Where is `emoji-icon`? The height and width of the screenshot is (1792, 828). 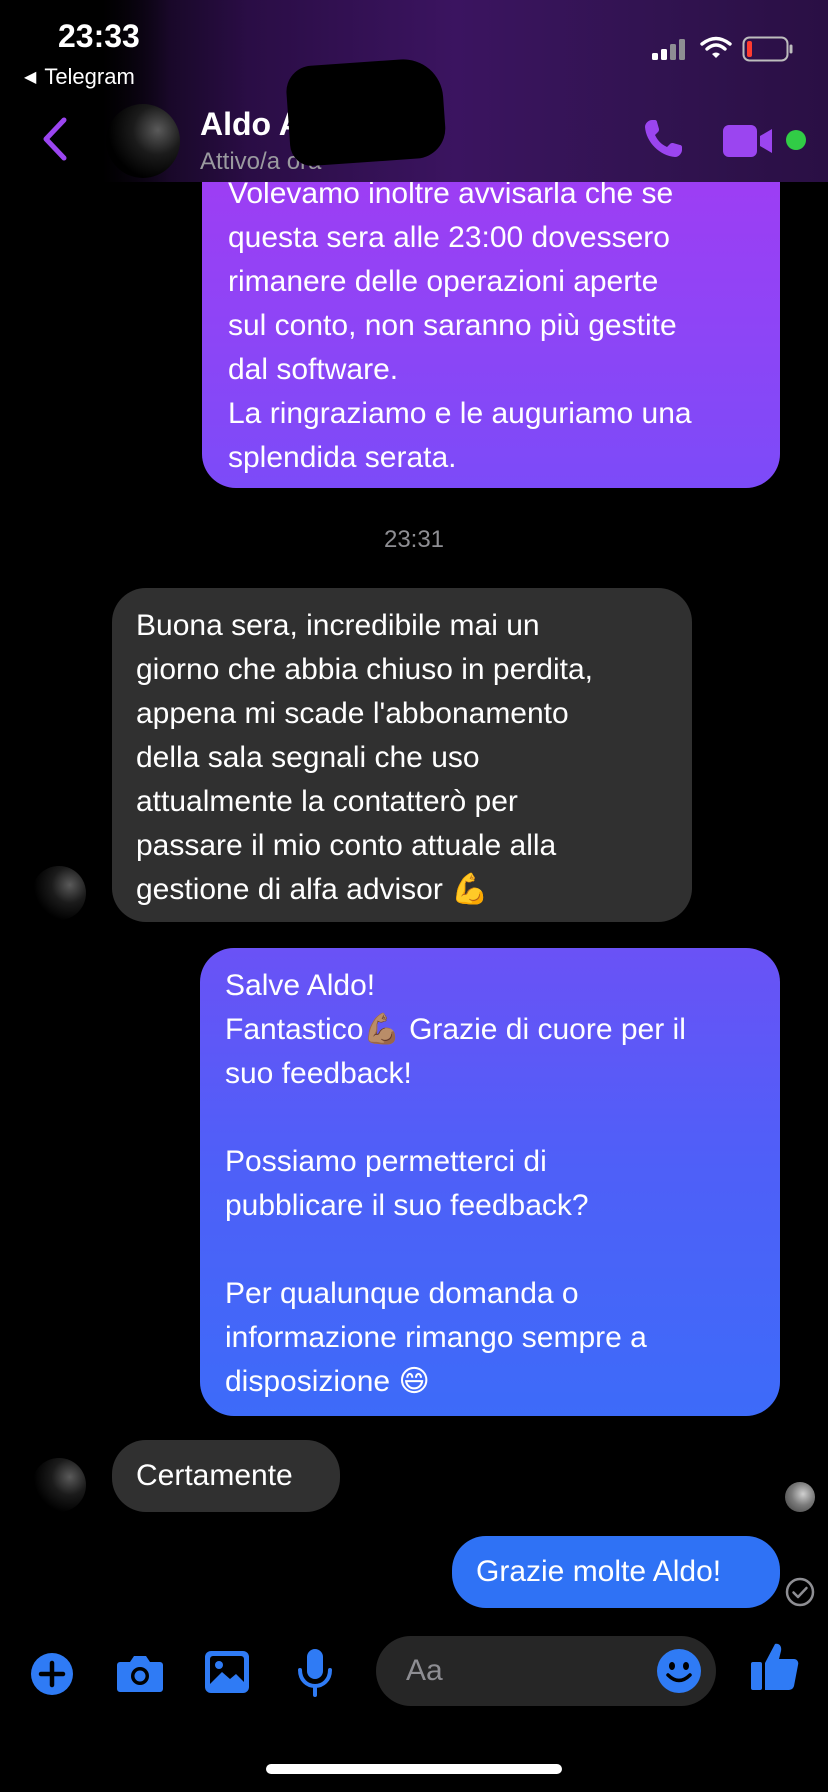
emoji-icon is located at coordinates (679, 1673).